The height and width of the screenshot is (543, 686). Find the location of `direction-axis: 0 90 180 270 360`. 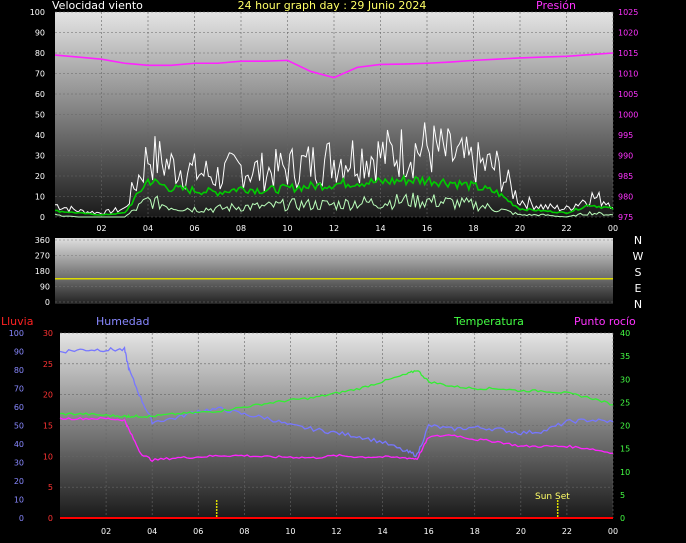

direction-axis: 0 90 180 270 360 is located at coordinates (42, 271).